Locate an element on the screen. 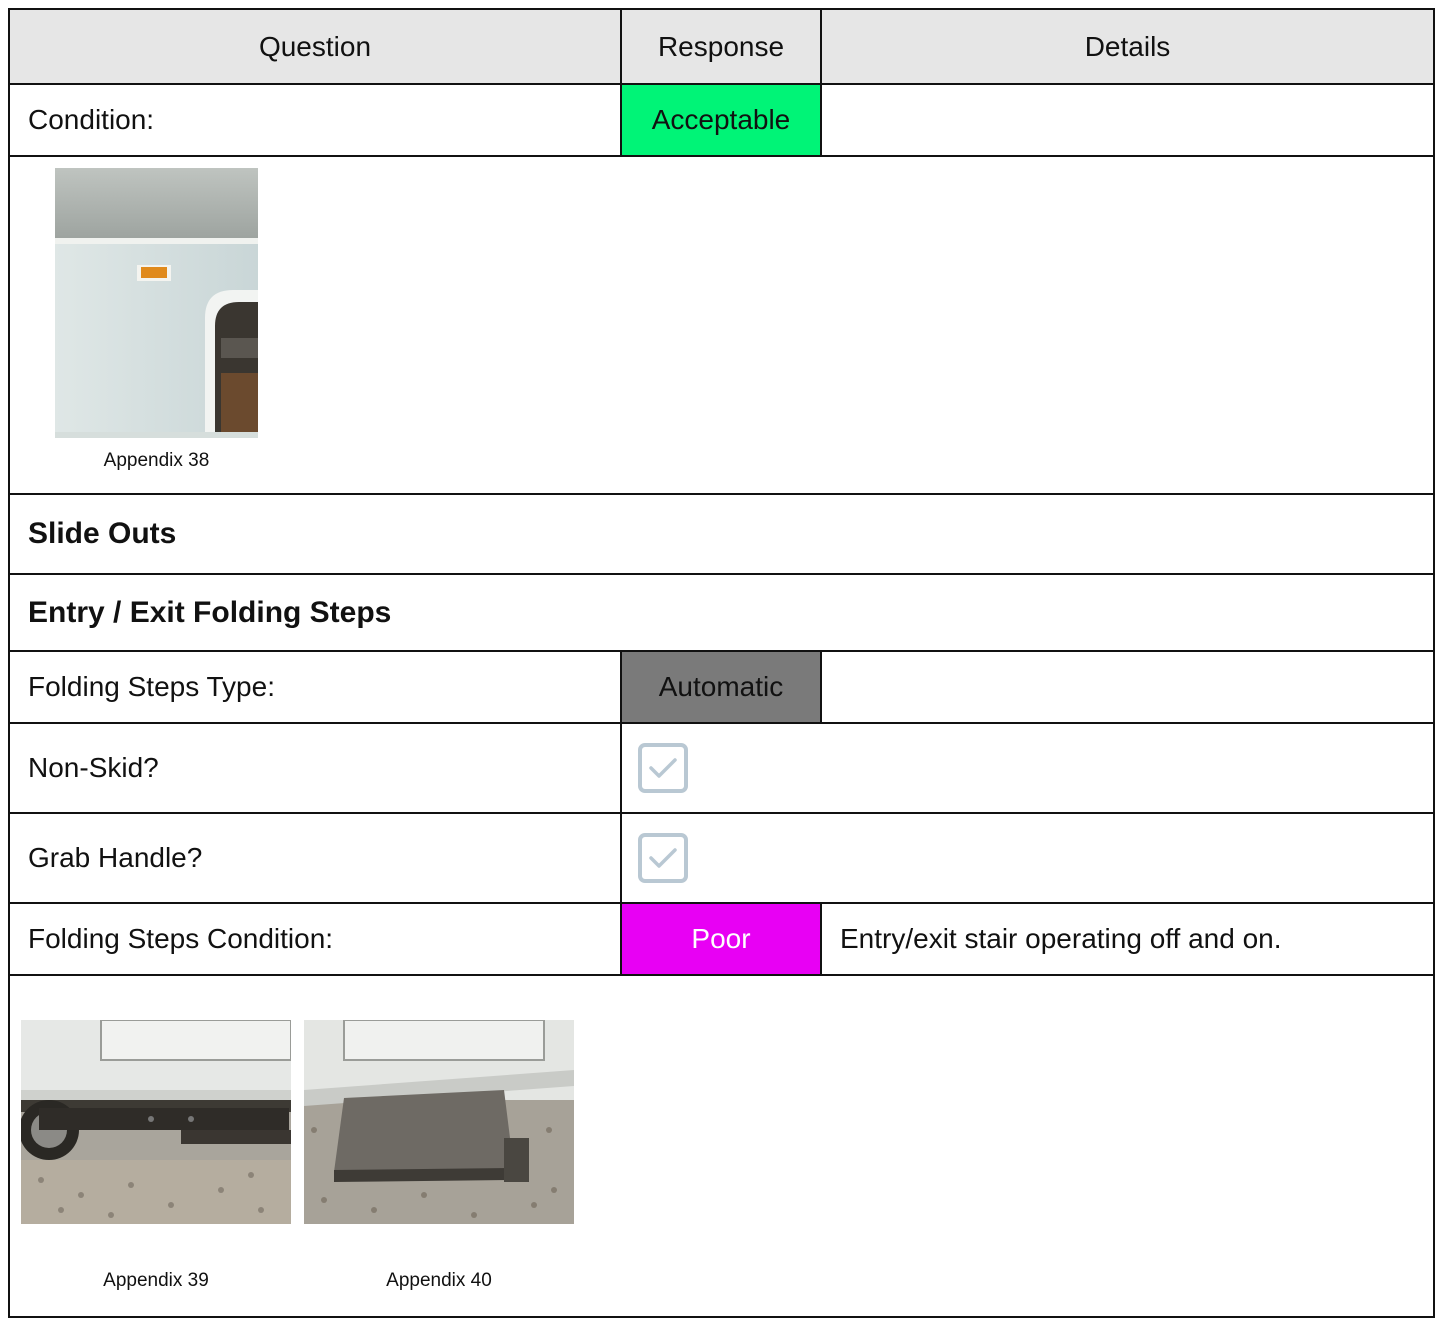 The image size is (1442, 1318). question-non-skid: Non-Skid? is located at coordinates (316, 768).